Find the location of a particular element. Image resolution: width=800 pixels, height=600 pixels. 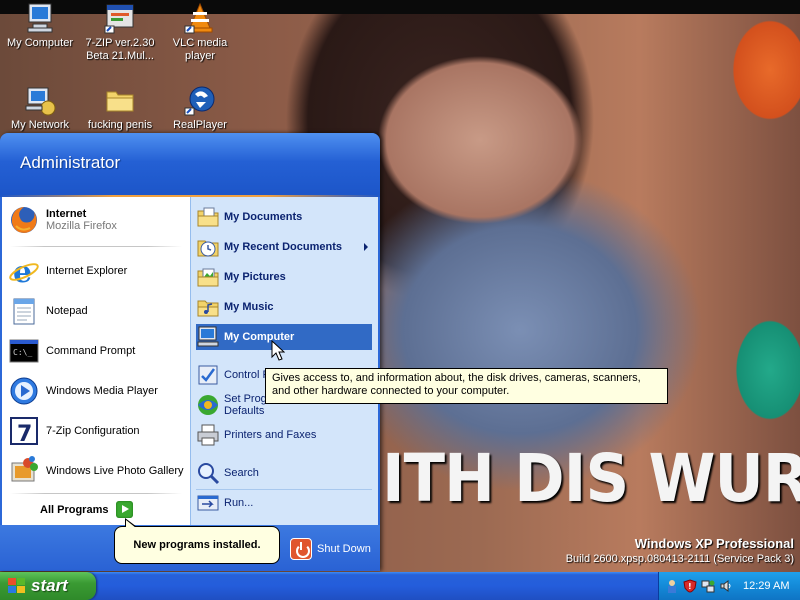

wallpaper-text: ITH DIS WURLD is located at coordinates (591, 478).